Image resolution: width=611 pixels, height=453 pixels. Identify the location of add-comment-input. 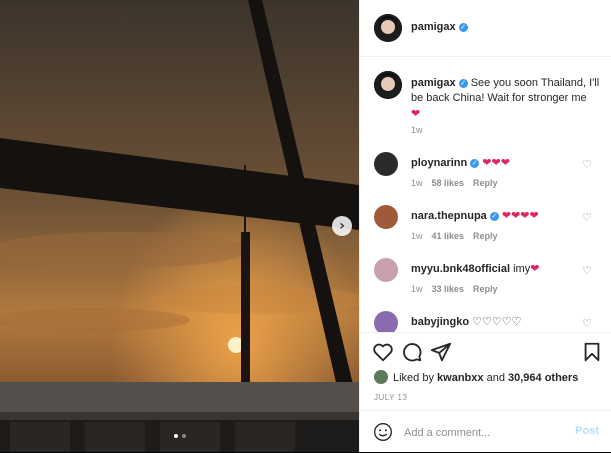
(484, 433).